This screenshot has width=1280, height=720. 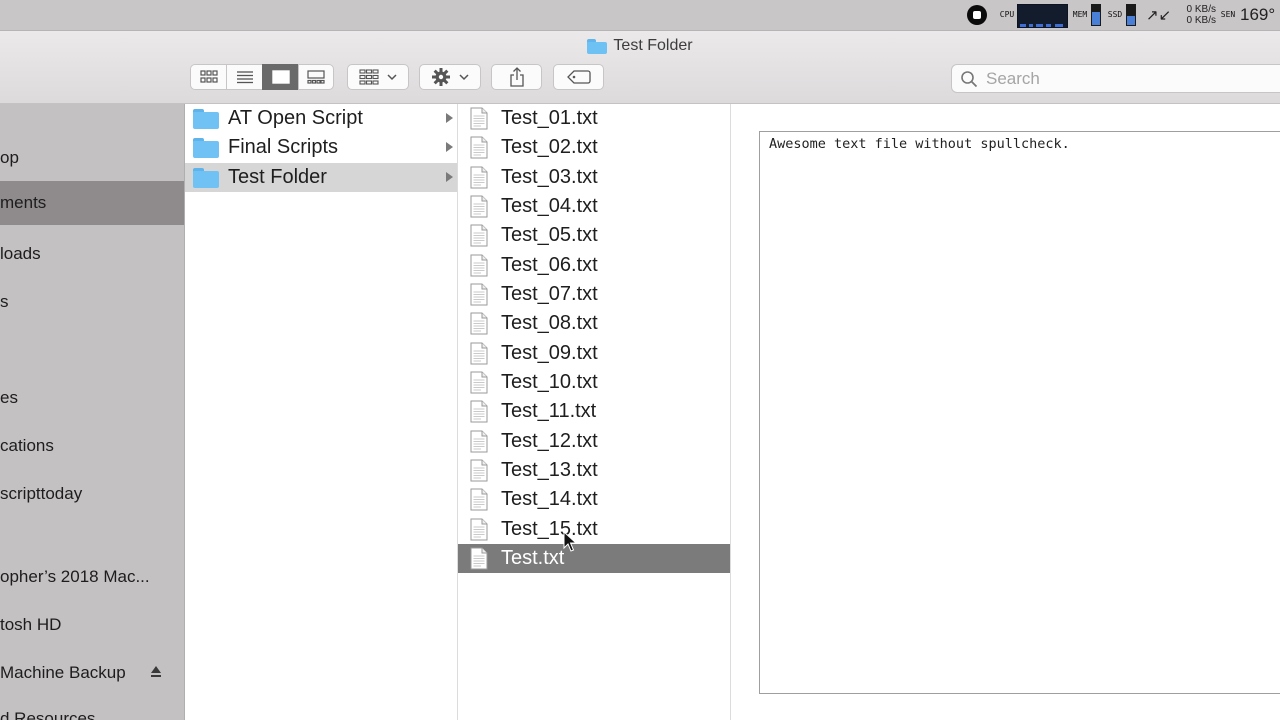 I want to click on file-row: Test_12.txt, so click(x=594, y=441).